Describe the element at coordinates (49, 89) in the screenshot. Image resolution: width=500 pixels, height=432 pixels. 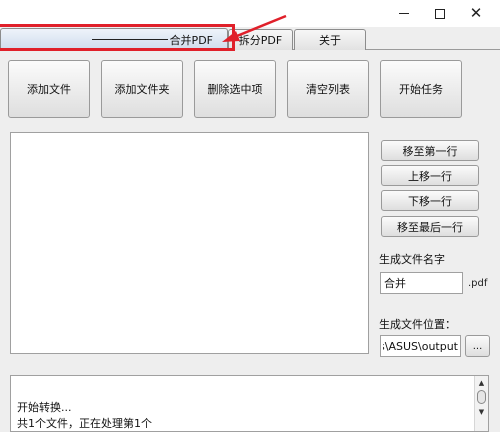
I see `add-file-button: 添加文件` at that location.